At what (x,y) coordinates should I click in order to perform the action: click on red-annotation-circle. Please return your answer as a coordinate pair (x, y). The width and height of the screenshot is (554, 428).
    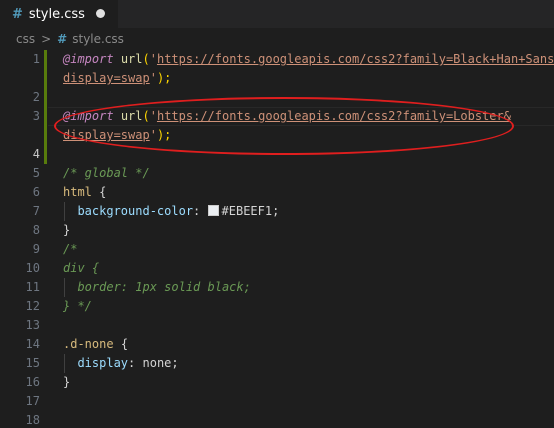
    Looking at the image, I should click on (284, 126).